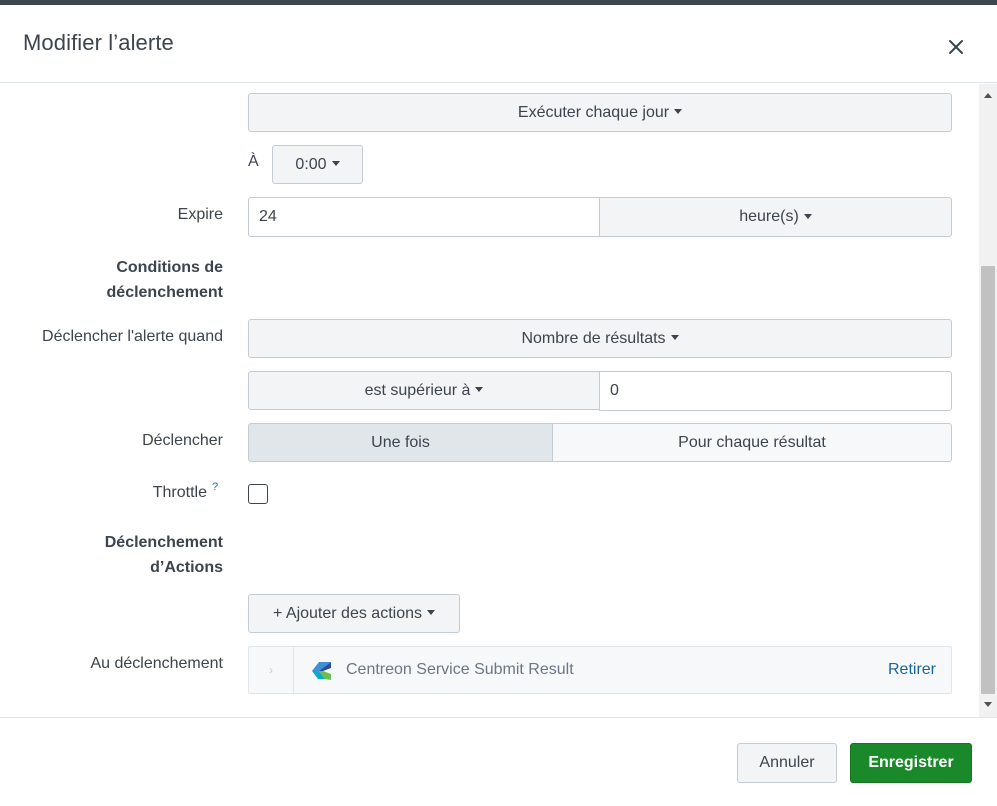  Describe the element at coordinates (988, 480) in the screenshot. I see `scrollbar-thumb` at that location.